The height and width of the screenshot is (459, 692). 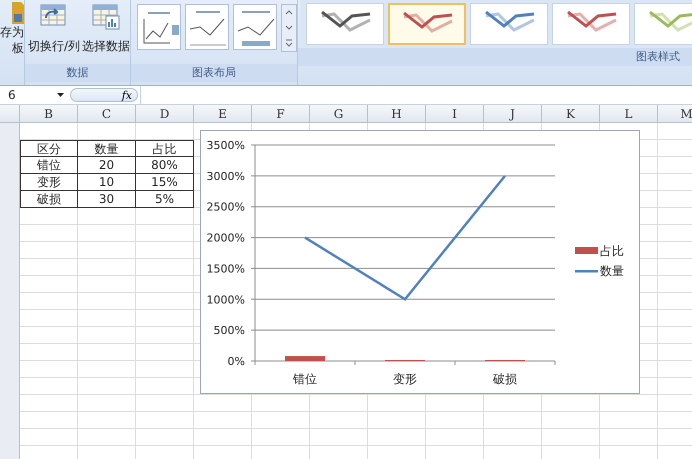 I want to click on header-cell: 数量, so click(x=107, y=148).